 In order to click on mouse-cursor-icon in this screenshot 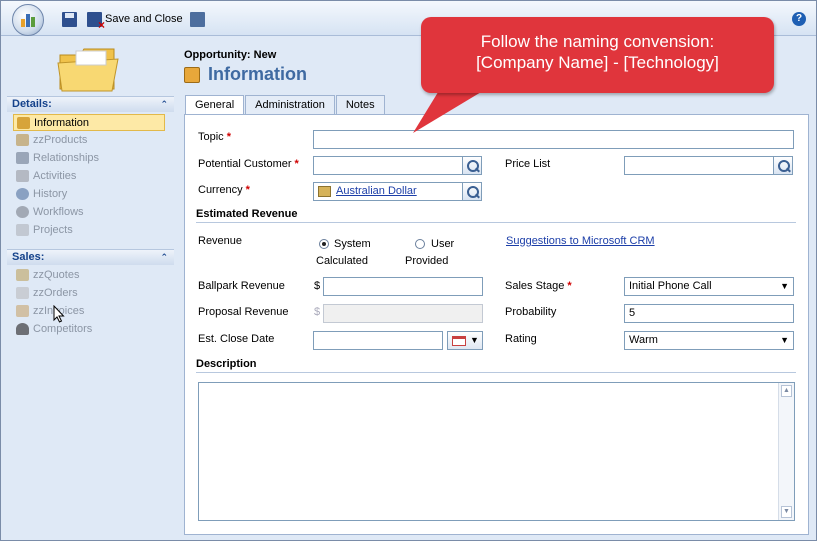, I will do `click(59, 314)`.